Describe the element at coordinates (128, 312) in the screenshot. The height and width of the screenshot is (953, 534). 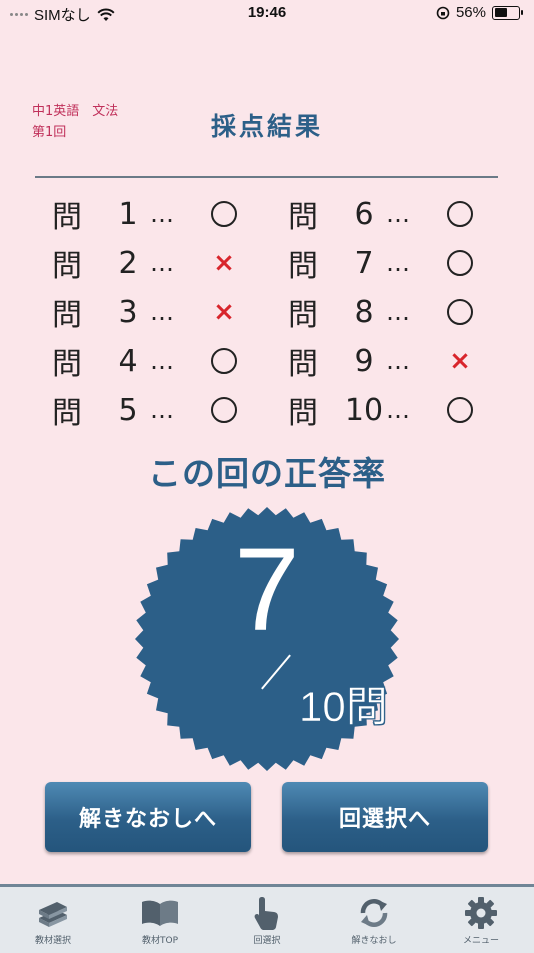
I see `question-number: 3` at that location.